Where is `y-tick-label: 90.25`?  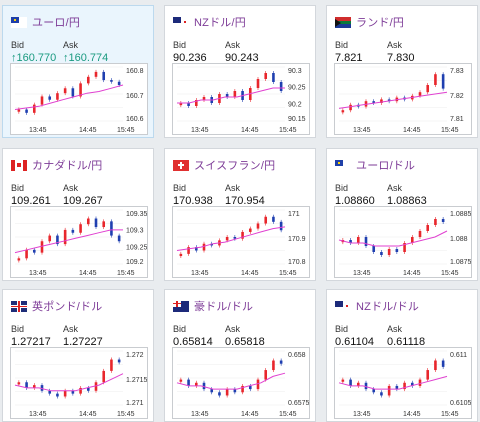 y-tick-label: 90.25 is located at coordinates (297, 88).